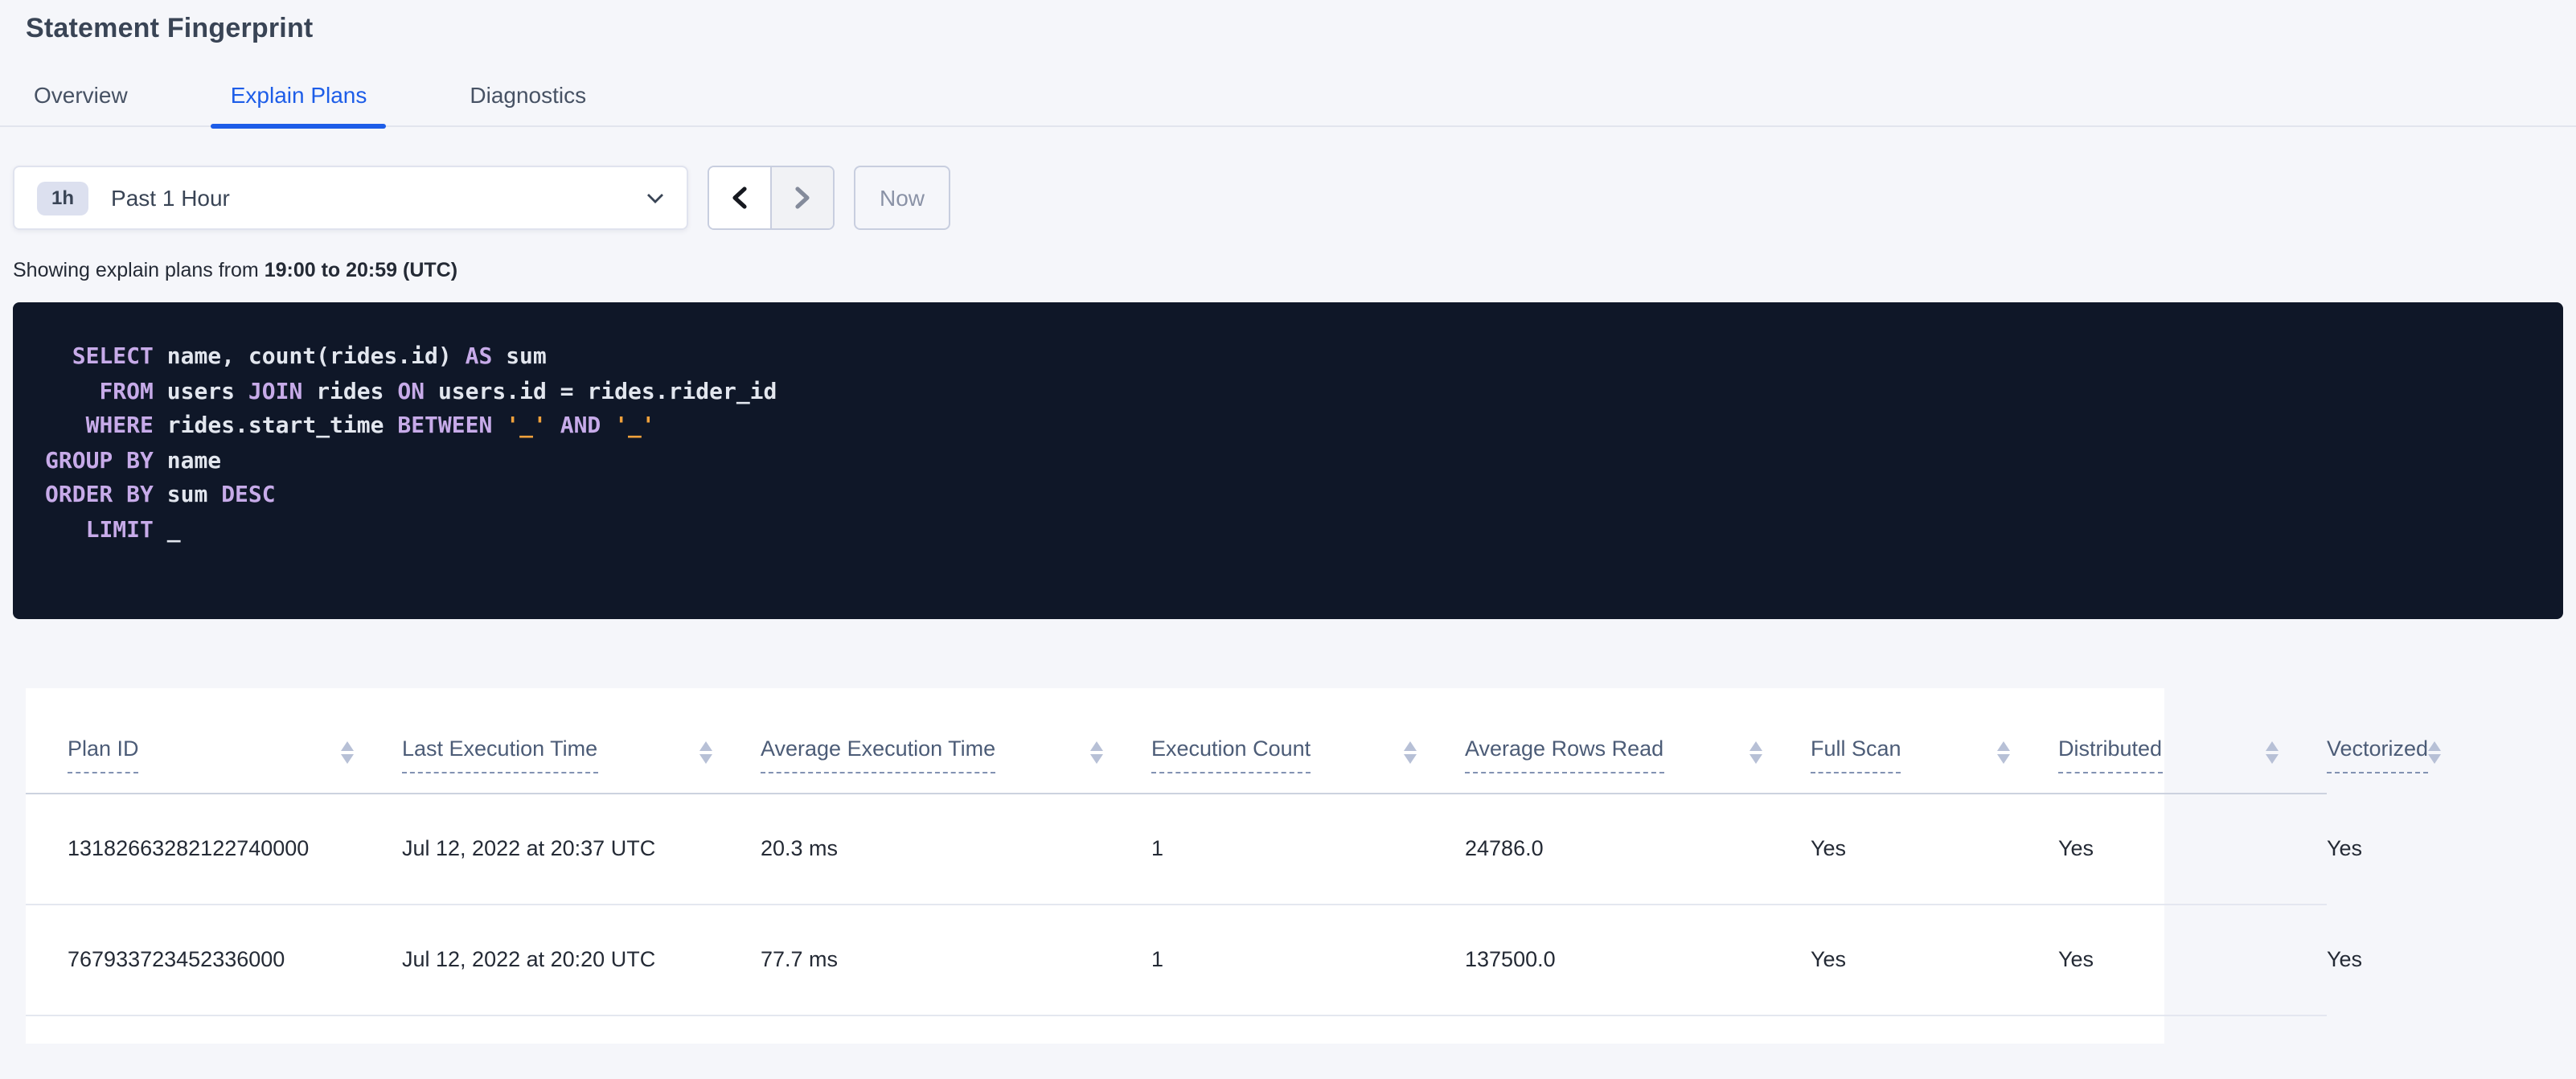 This screenshot has height=1079, width=2576. I want to click on column-header-plan-id: Plan ID, so click(214, 741).